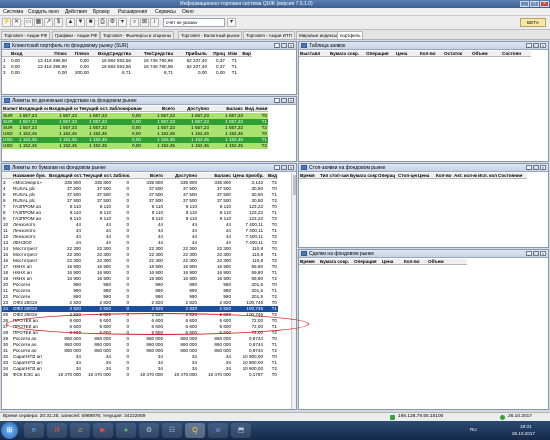  Describe the element at coordinates (544, 4) in the screenshot. I see `close-button: ×` at that location.